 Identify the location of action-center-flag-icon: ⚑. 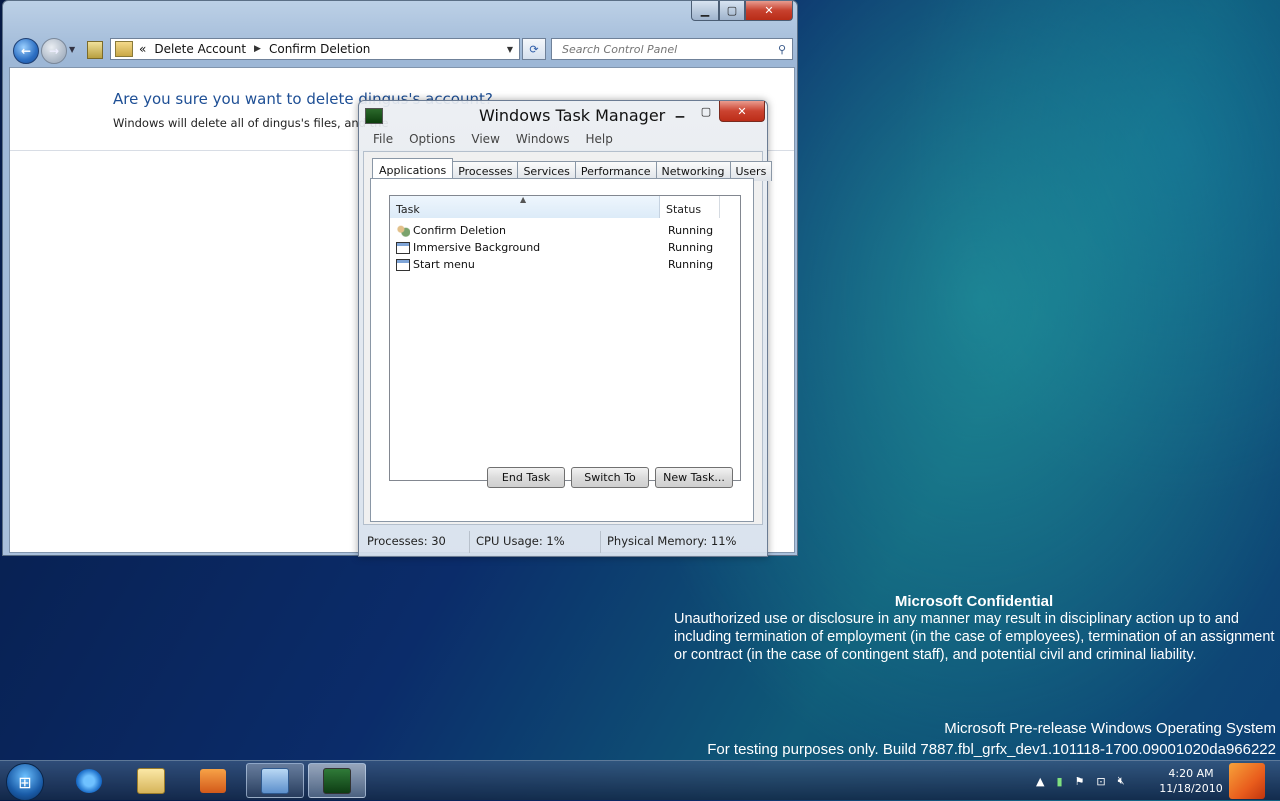
(1080, 781).